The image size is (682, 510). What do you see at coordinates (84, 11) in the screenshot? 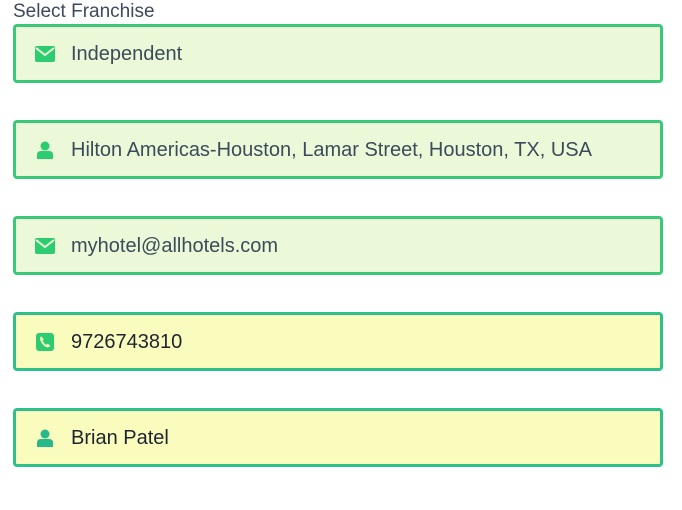
I see `select-franchise-label: Select Franchise` at bounding box center [84, 11].